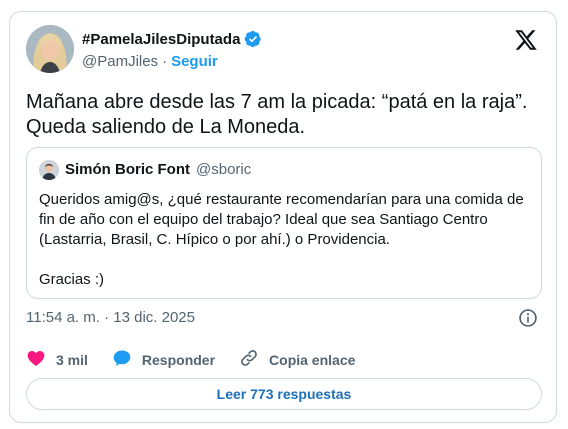  What do you see at coordinates (528, 318) in the screenshot?
I see `info-icon` at bounding box center [528, 318].